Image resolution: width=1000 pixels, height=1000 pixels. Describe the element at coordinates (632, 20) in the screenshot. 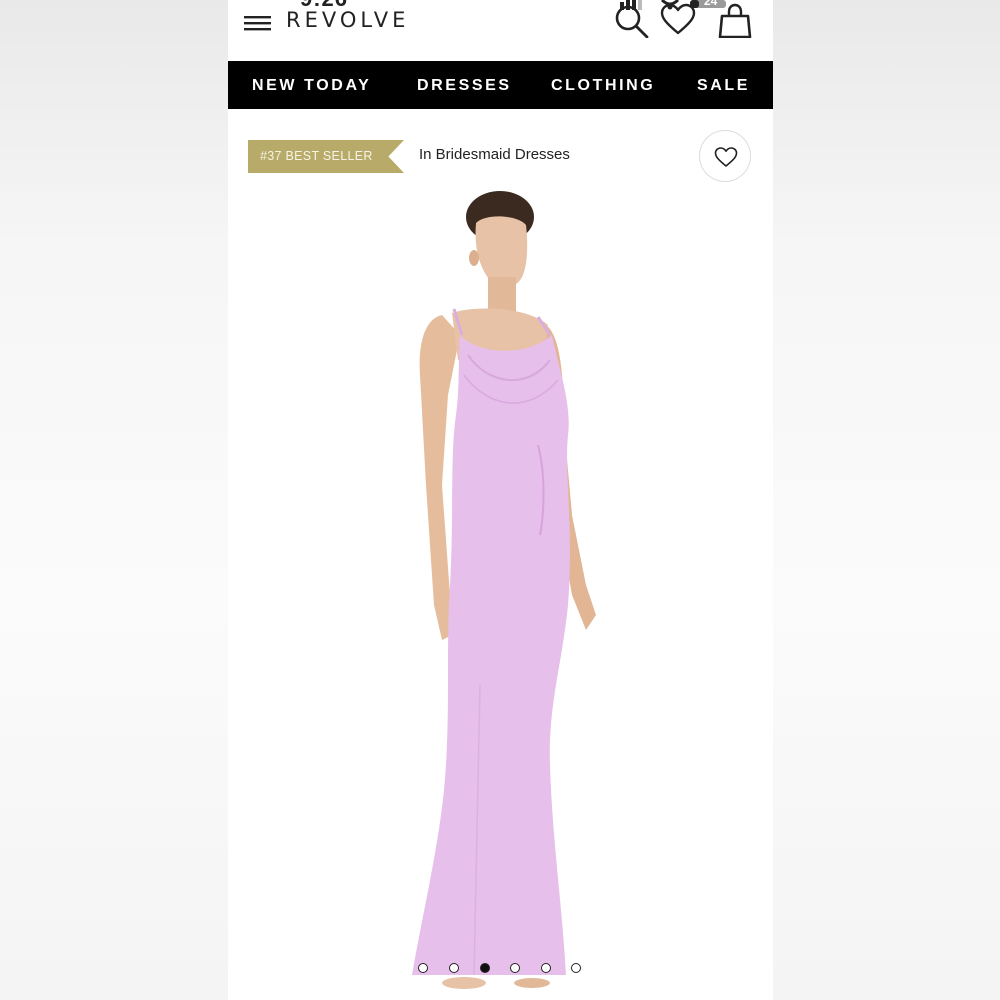

I see `search-icon` at that location.